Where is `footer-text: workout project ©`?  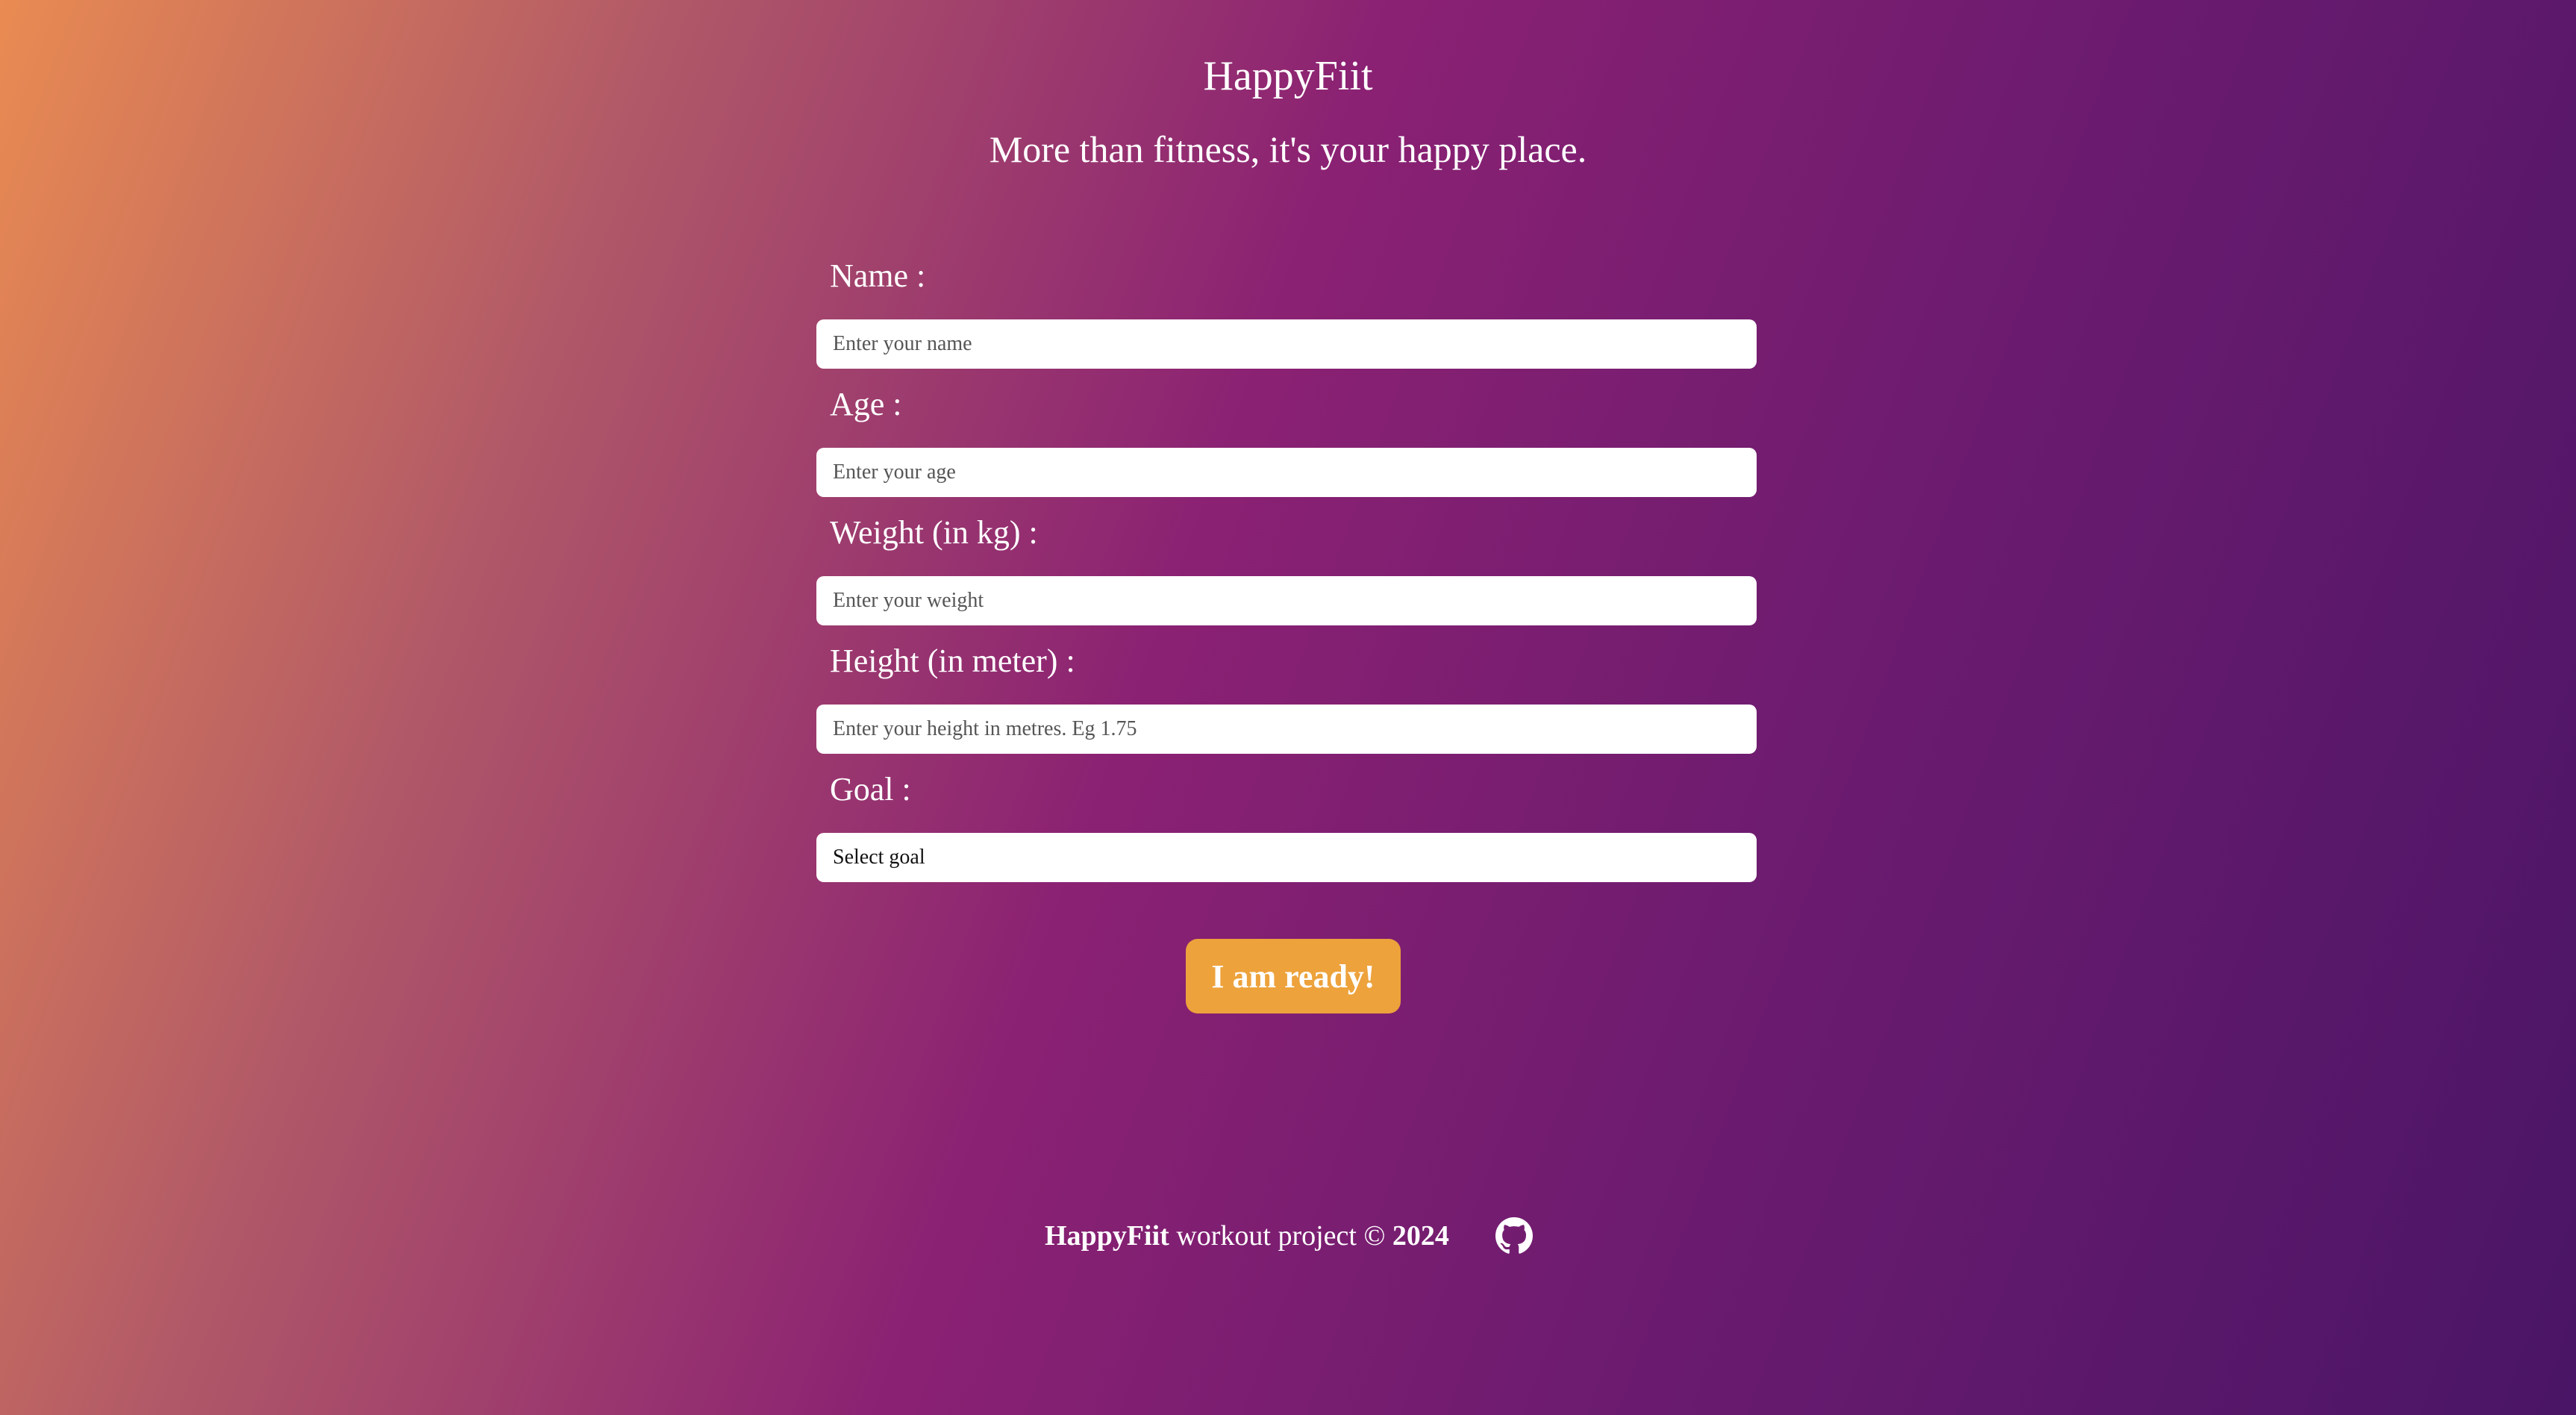
footer-text: workout project © is located at coordinates (1280, 1236).